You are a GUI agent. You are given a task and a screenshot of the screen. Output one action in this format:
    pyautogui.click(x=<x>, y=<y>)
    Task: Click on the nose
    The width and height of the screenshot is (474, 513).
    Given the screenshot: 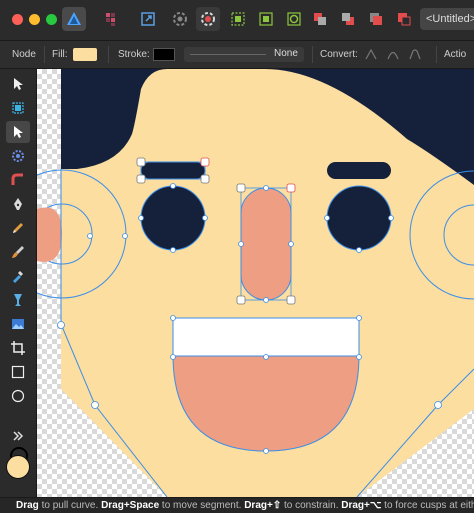 What is the action you would take?
    pyautogui.click(x=266, y=244)
    